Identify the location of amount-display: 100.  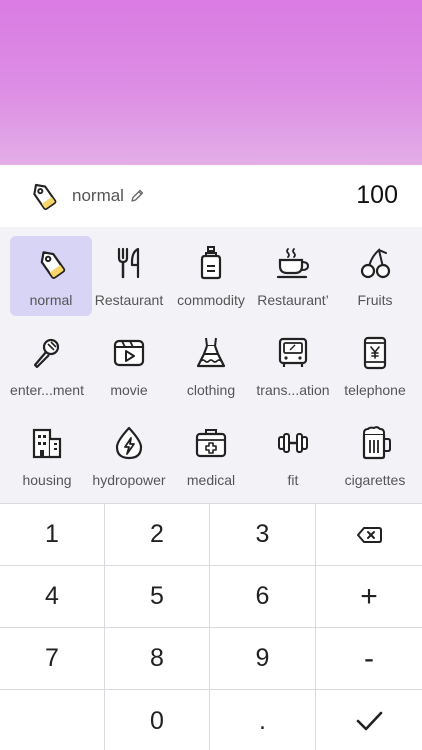
(377, 195).